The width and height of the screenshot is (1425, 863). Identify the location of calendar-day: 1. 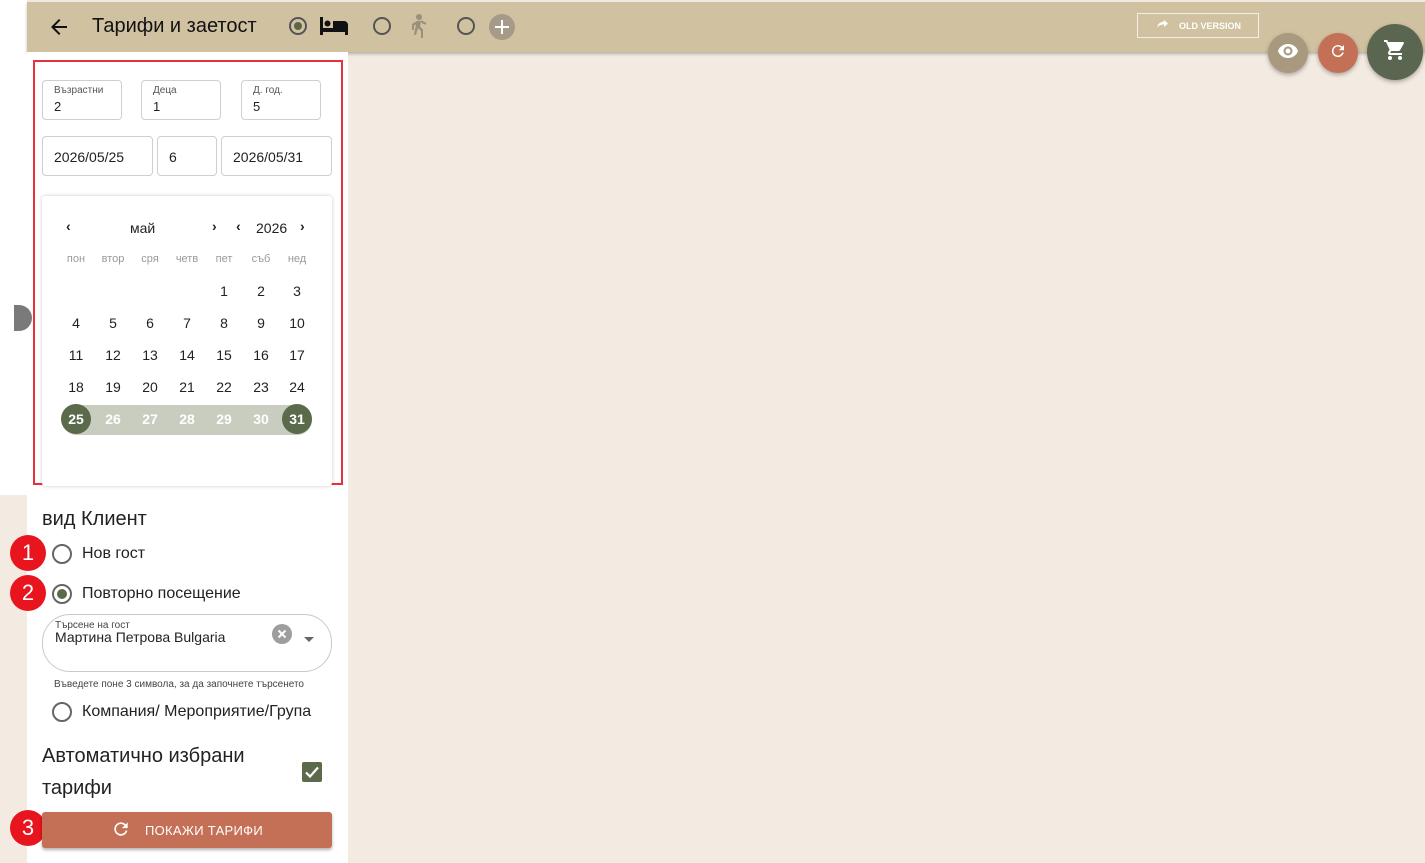
(224, 291).